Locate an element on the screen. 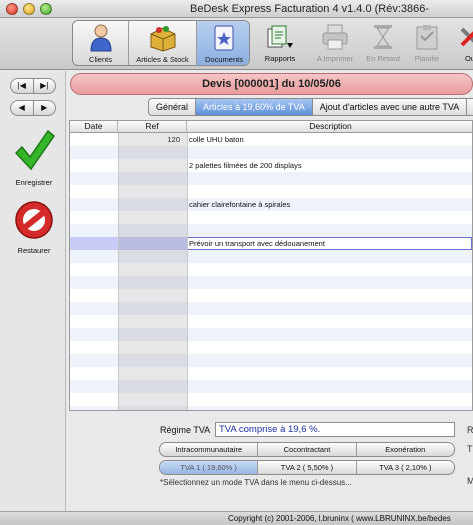 The image size is (473, 525). description-cell: colle UHU baton is located at coordinates (330, 139).